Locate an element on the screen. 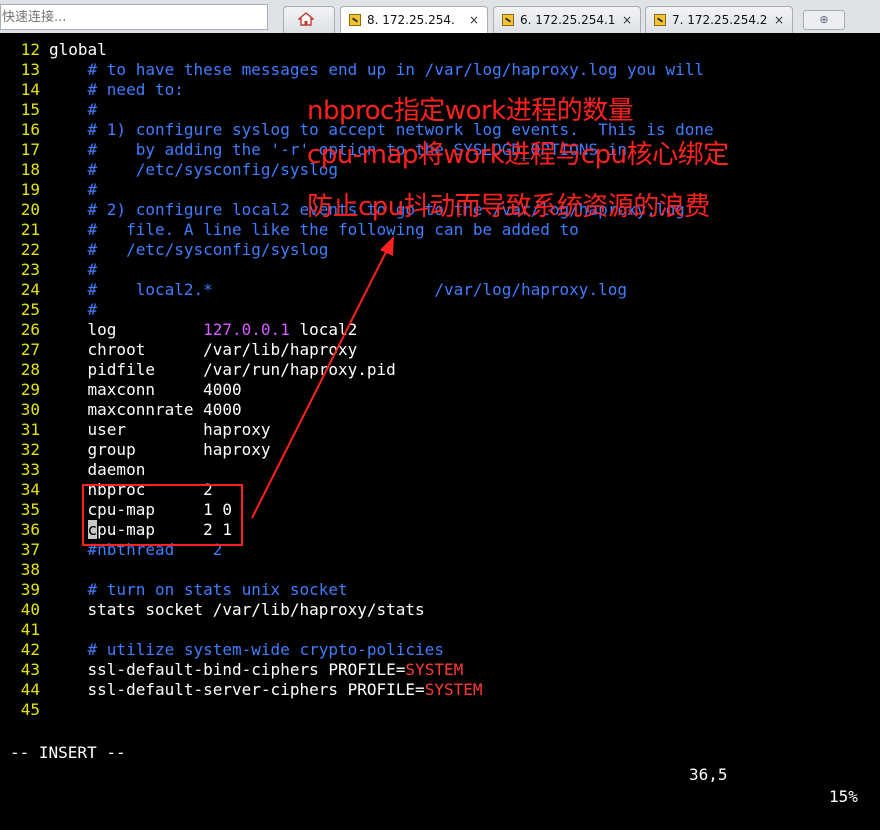 This screenshot has width=880, height=830. line-number: 28 is located at coordinates (30, 369).